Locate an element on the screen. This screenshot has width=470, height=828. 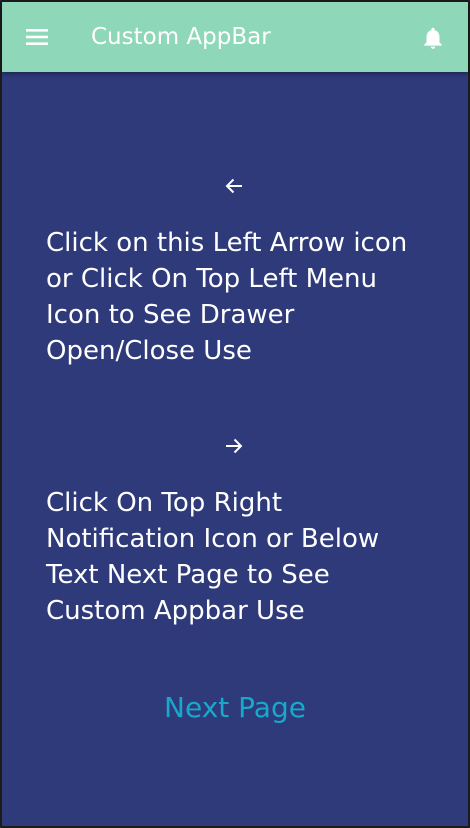
menu-icon is located at coordinates (37, 37).